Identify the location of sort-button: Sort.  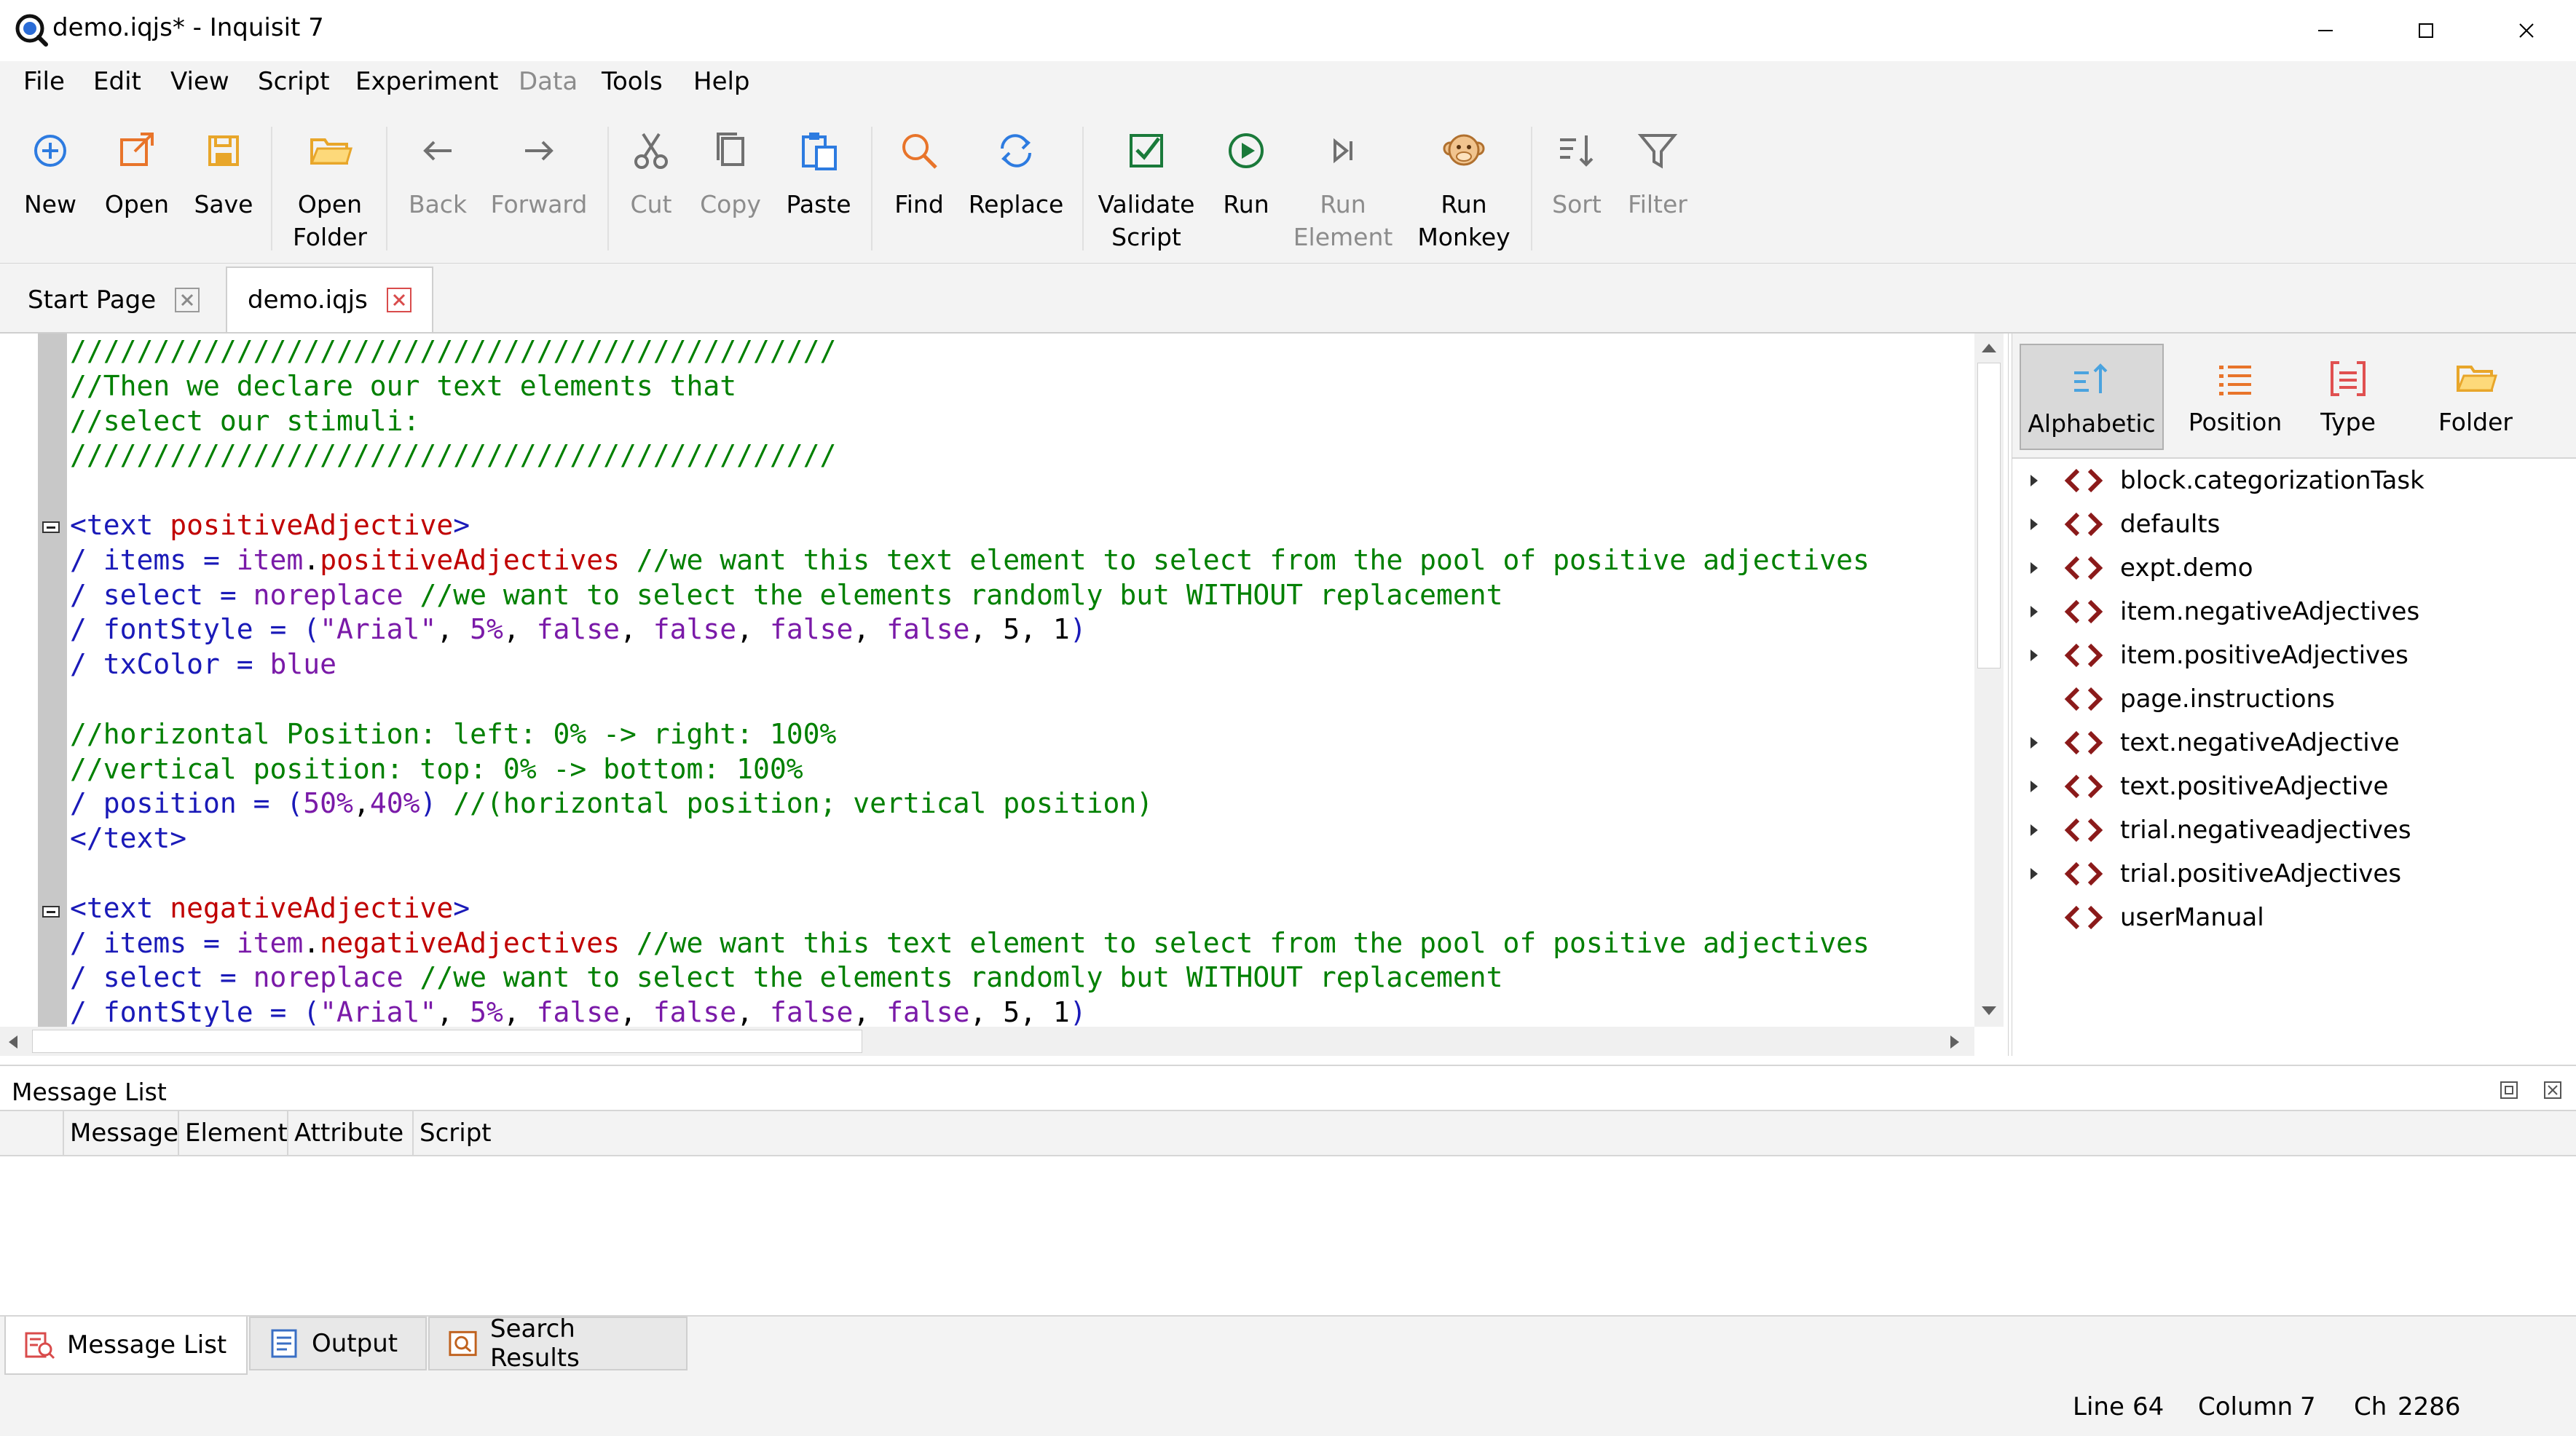
(1577, 190).